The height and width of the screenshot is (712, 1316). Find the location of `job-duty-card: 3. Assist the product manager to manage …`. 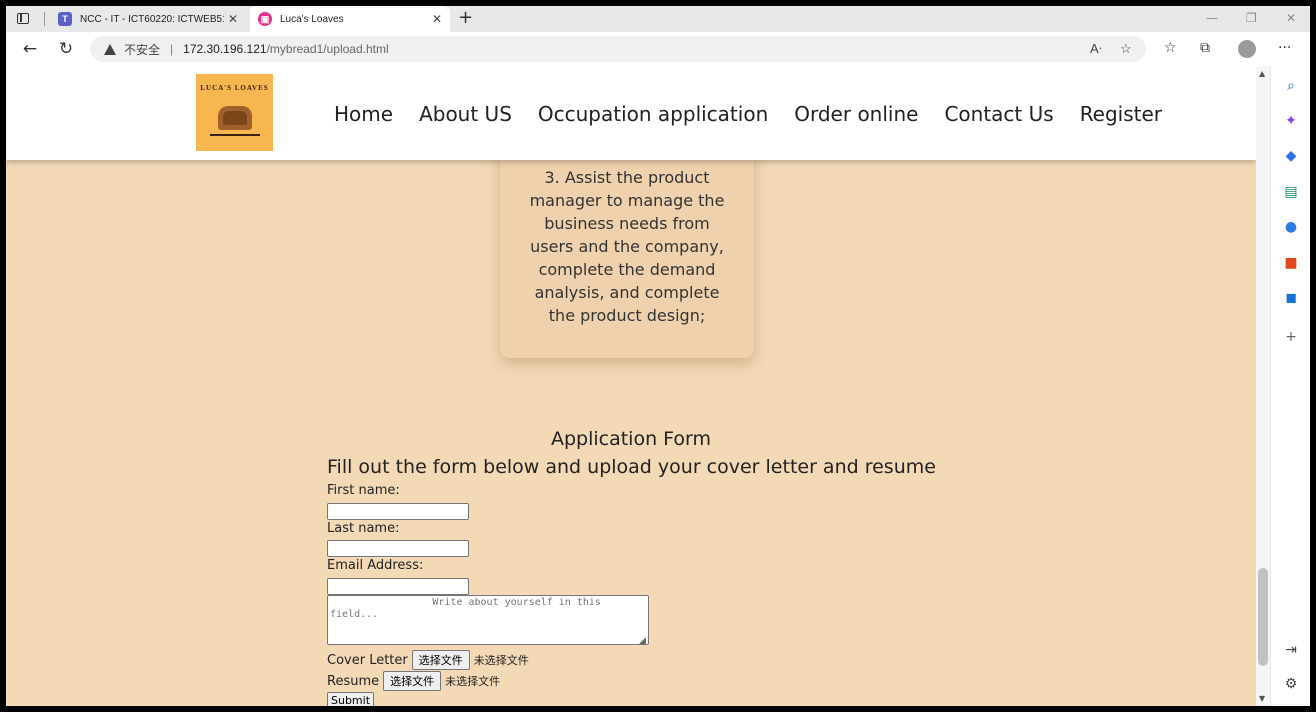

job-duty-card: 3. Assist the product manager to manage … is located at coordinates (627, 242).